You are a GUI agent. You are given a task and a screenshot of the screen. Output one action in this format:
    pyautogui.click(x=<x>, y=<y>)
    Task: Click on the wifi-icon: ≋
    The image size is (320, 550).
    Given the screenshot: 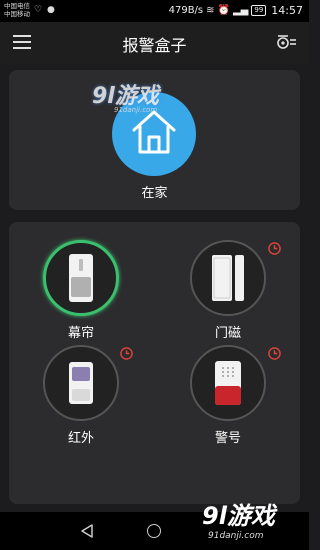 What is the action you would take?
    pyautogui.click(x=210, y=10)
    